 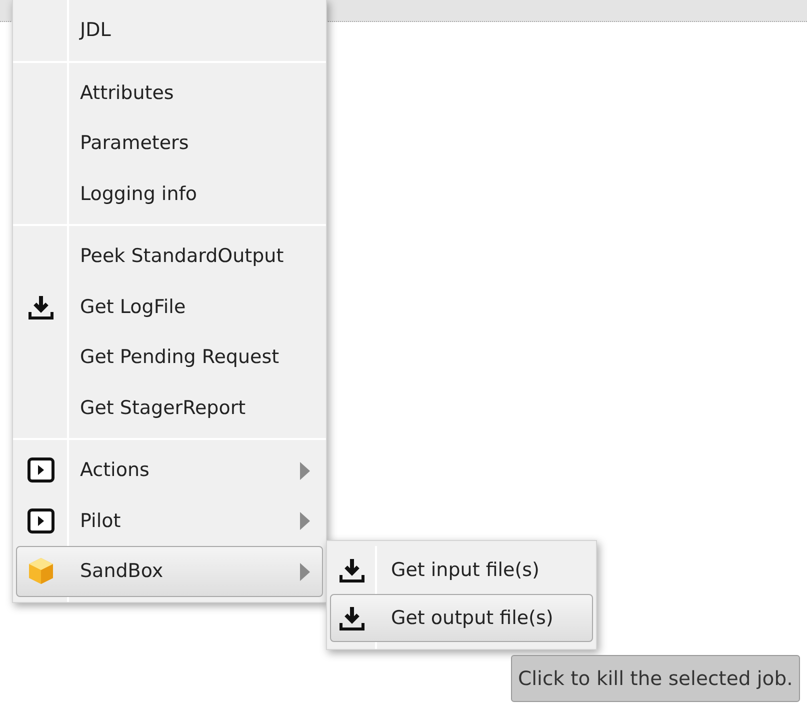 What do you see at coordinates (461, 570) in the screenshot?
I see `menu-item: Get input file(s)` at bounding box center [461, 570].